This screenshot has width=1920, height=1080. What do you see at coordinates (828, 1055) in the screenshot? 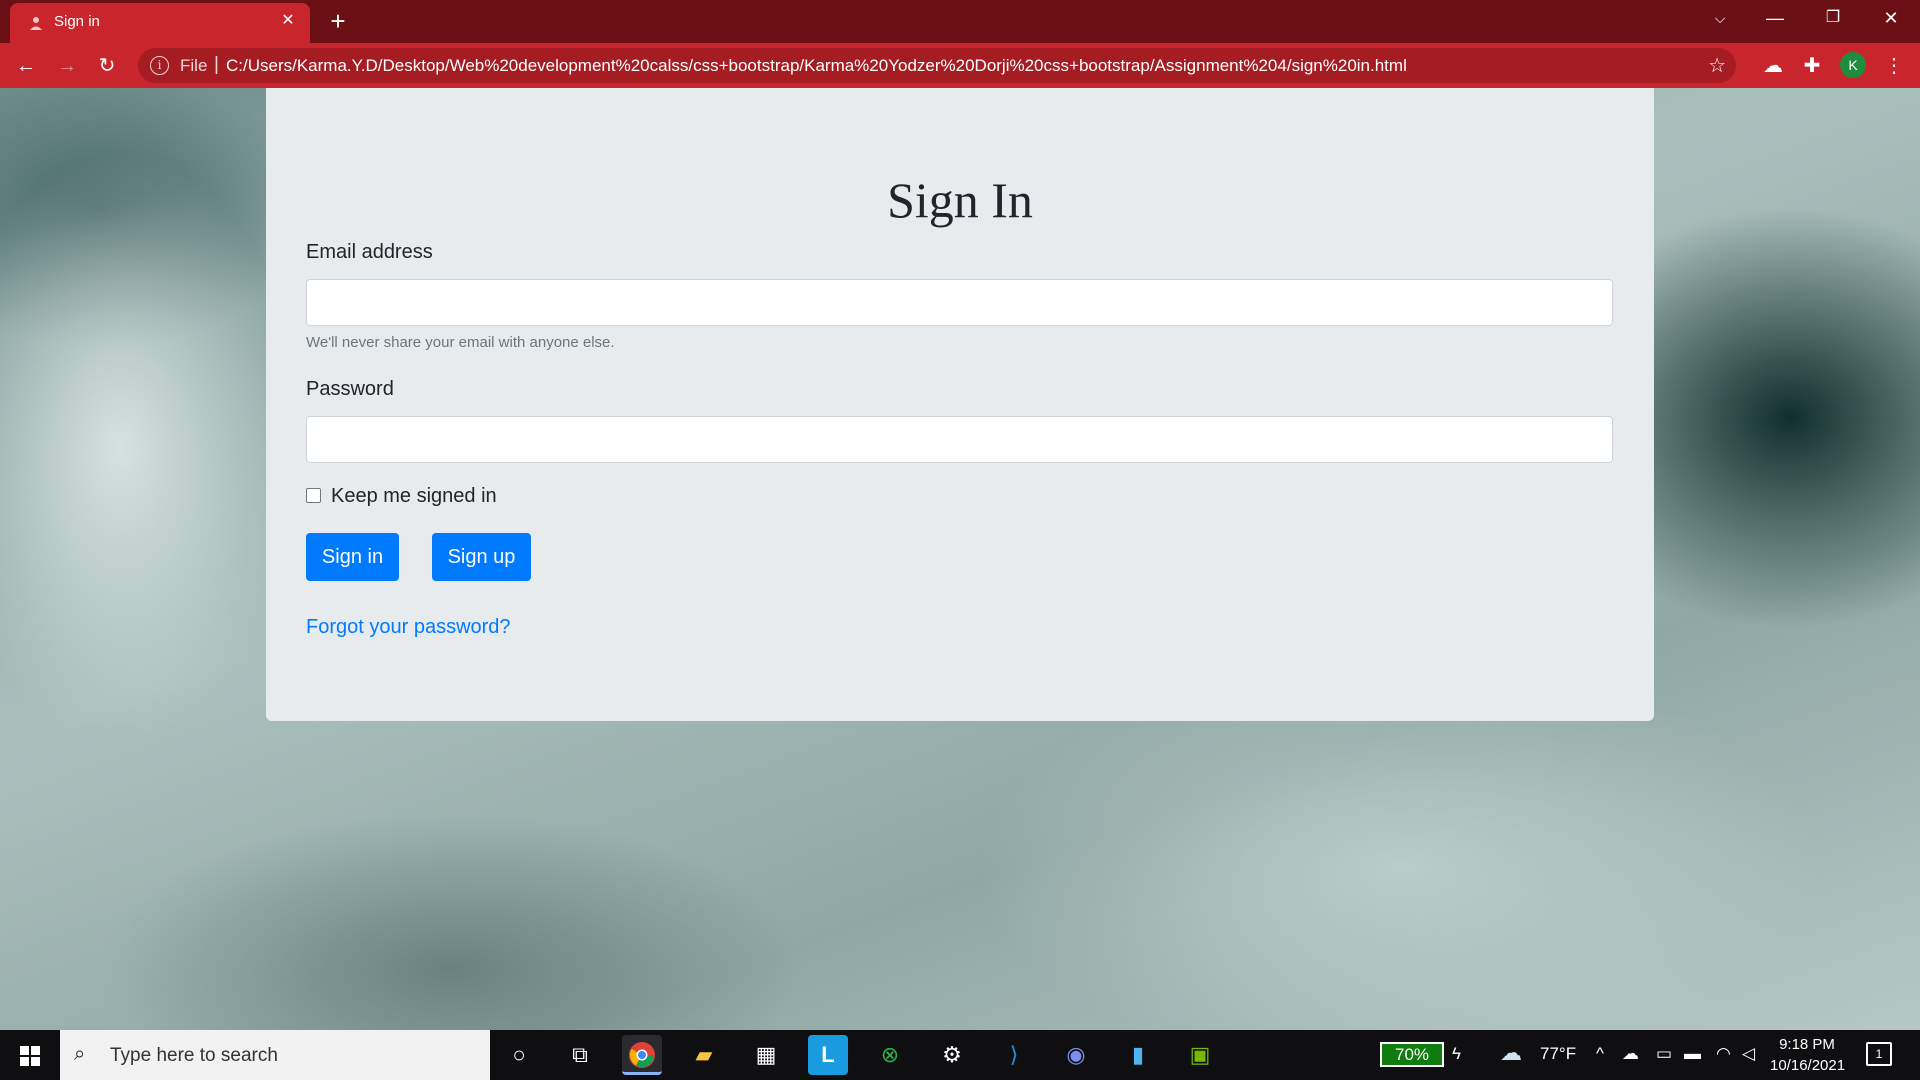
I see `lightshot-icon: L` at bounding box center [828, 1055].